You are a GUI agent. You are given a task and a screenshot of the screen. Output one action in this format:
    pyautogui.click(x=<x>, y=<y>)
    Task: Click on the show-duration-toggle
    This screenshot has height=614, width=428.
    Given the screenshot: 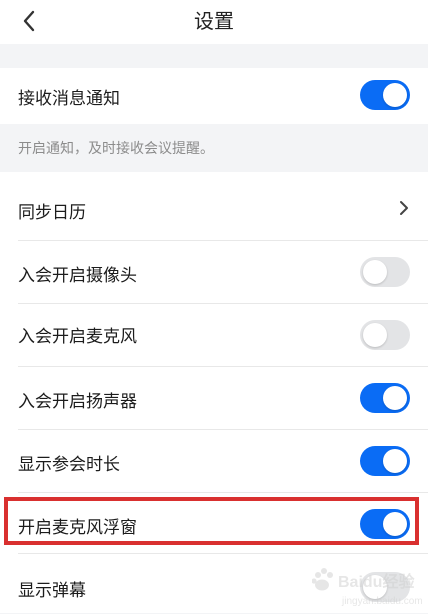 What is the action you would take?
    pyautogui.click(x=385, y=461)
    